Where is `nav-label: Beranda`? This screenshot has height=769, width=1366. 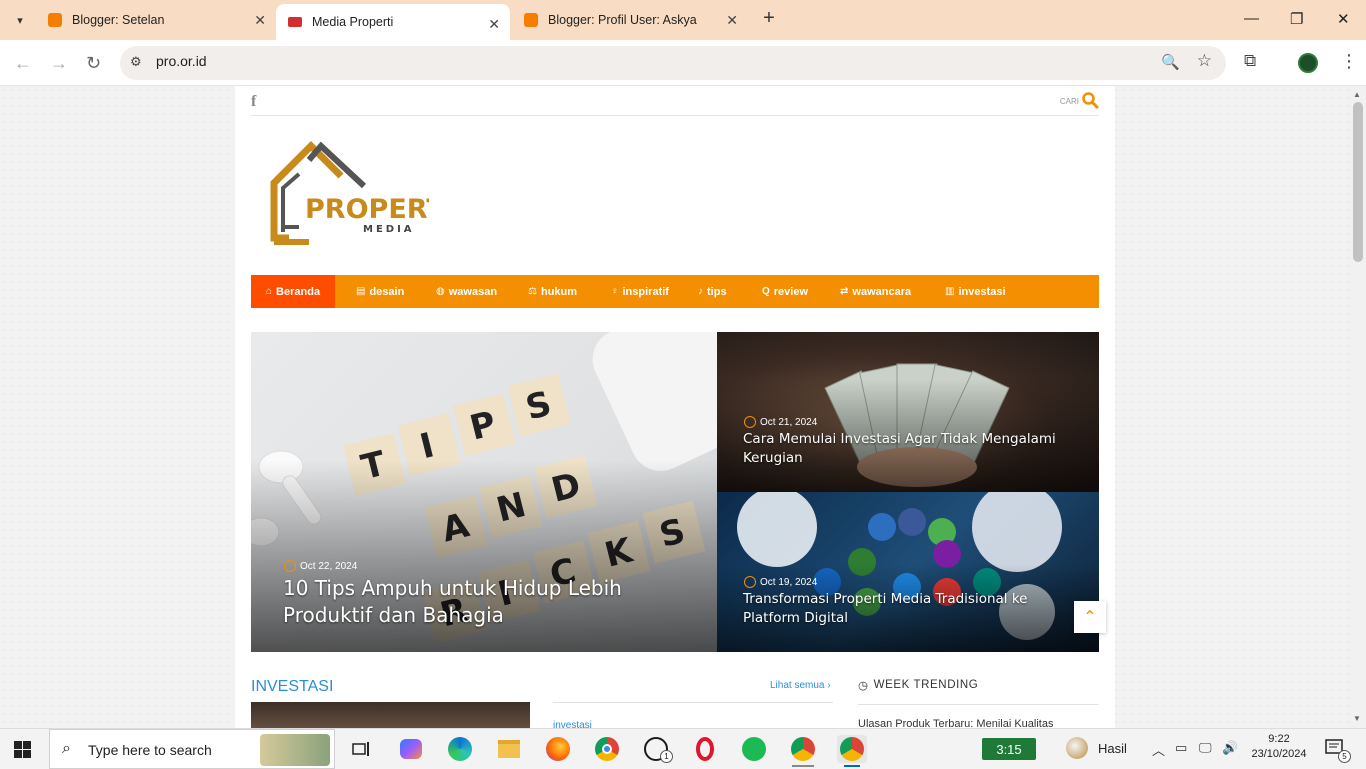 nav-label: Beranda is located at coordinates (298, 291).